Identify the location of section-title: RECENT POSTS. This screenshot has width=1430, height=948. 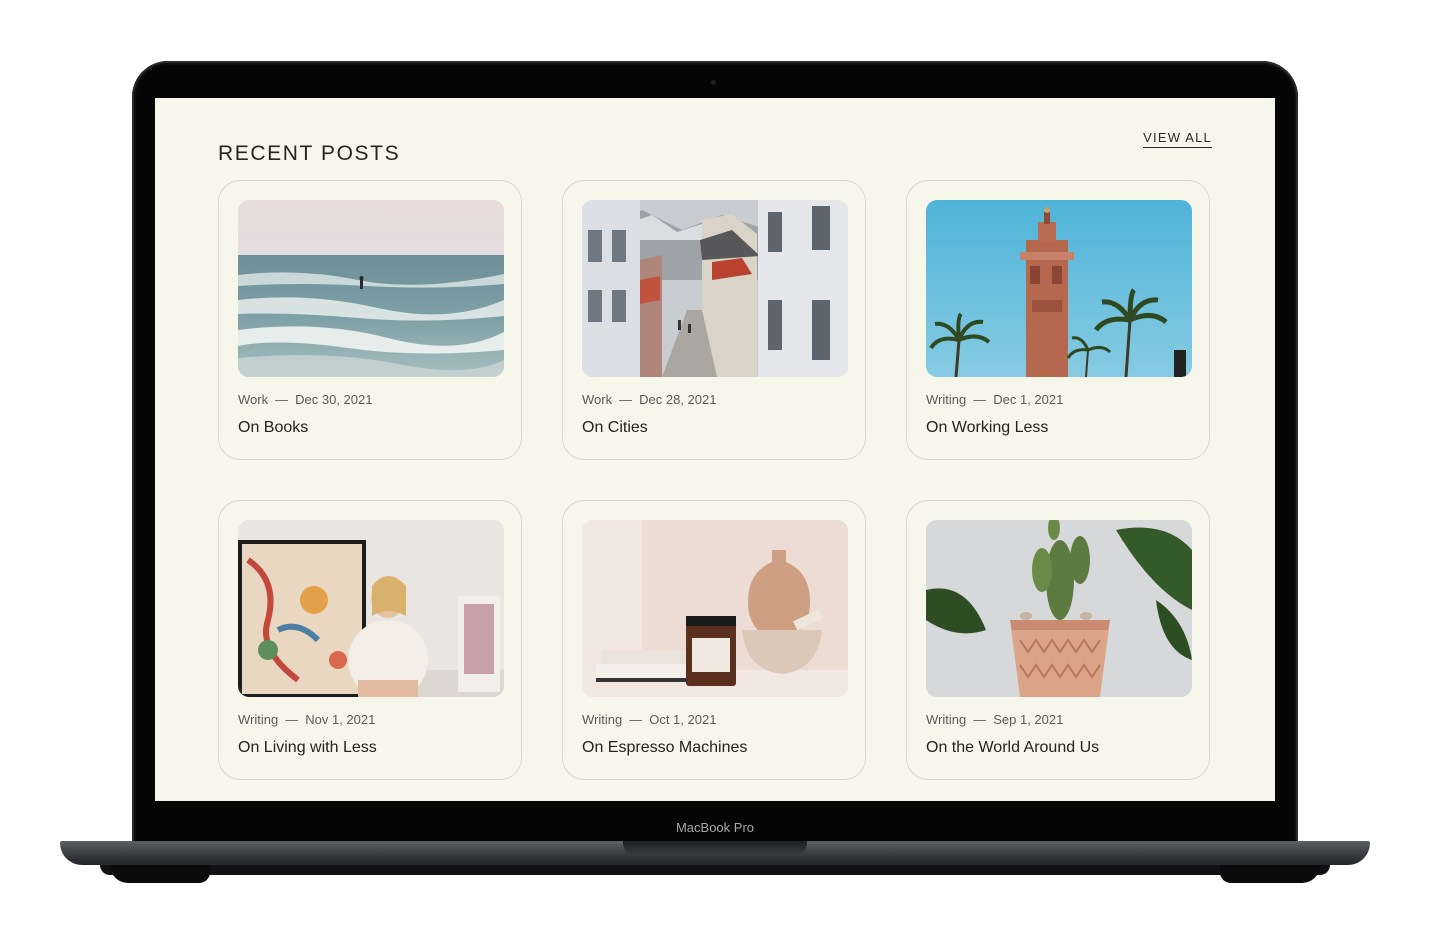
(309, 154).